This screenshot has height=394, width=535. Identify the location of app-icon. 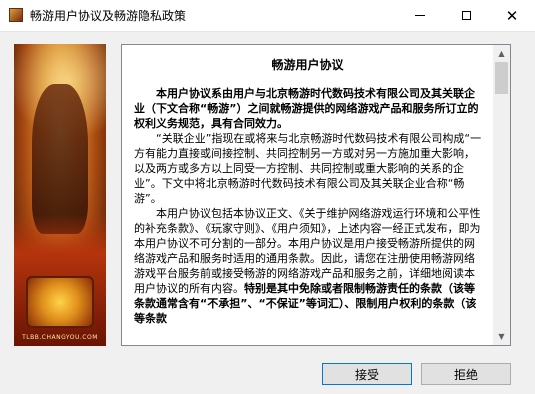
(16, 15).